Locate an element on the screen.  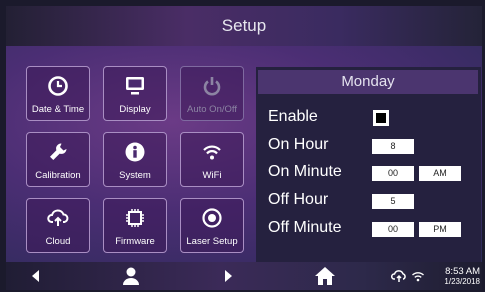
firmware-button: Firmware is located at coordinates (135, 225).